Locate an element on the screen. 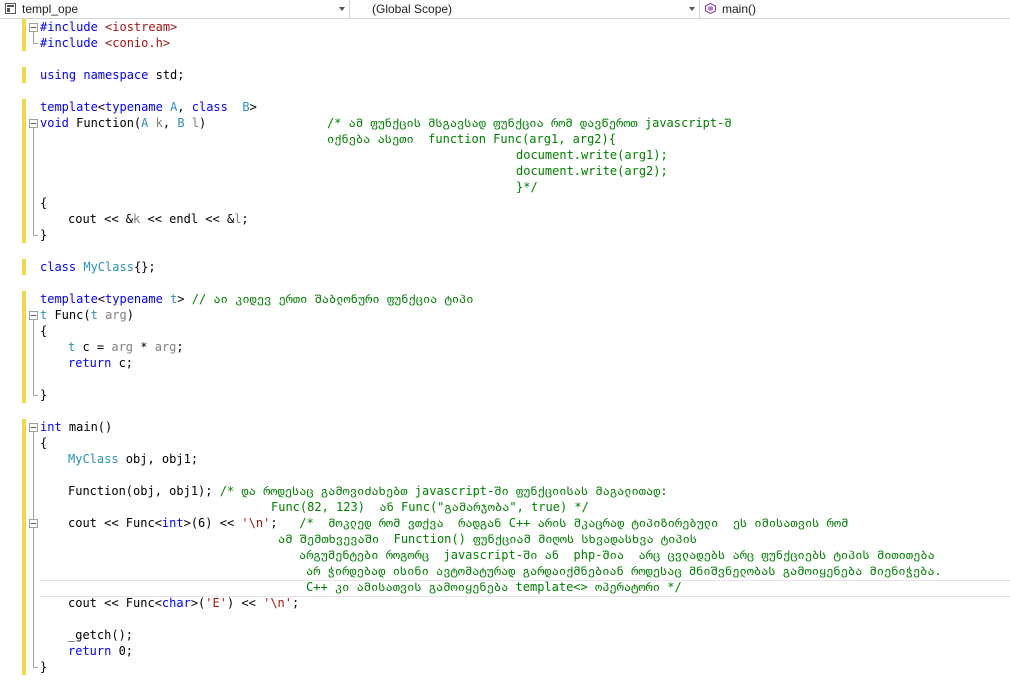  code-token: '\n' is located at coordinates (256, 523).